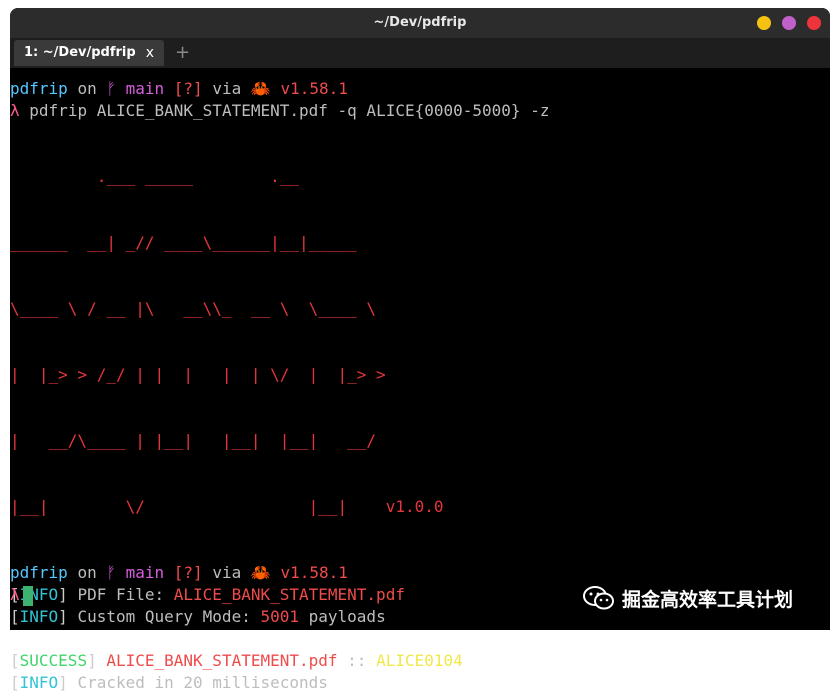 Image resolution: width=840 pixels, height=694 pixels. I want to click on log-line: [INFO] Cracked in 20 milliseconds, so click(169, 682).